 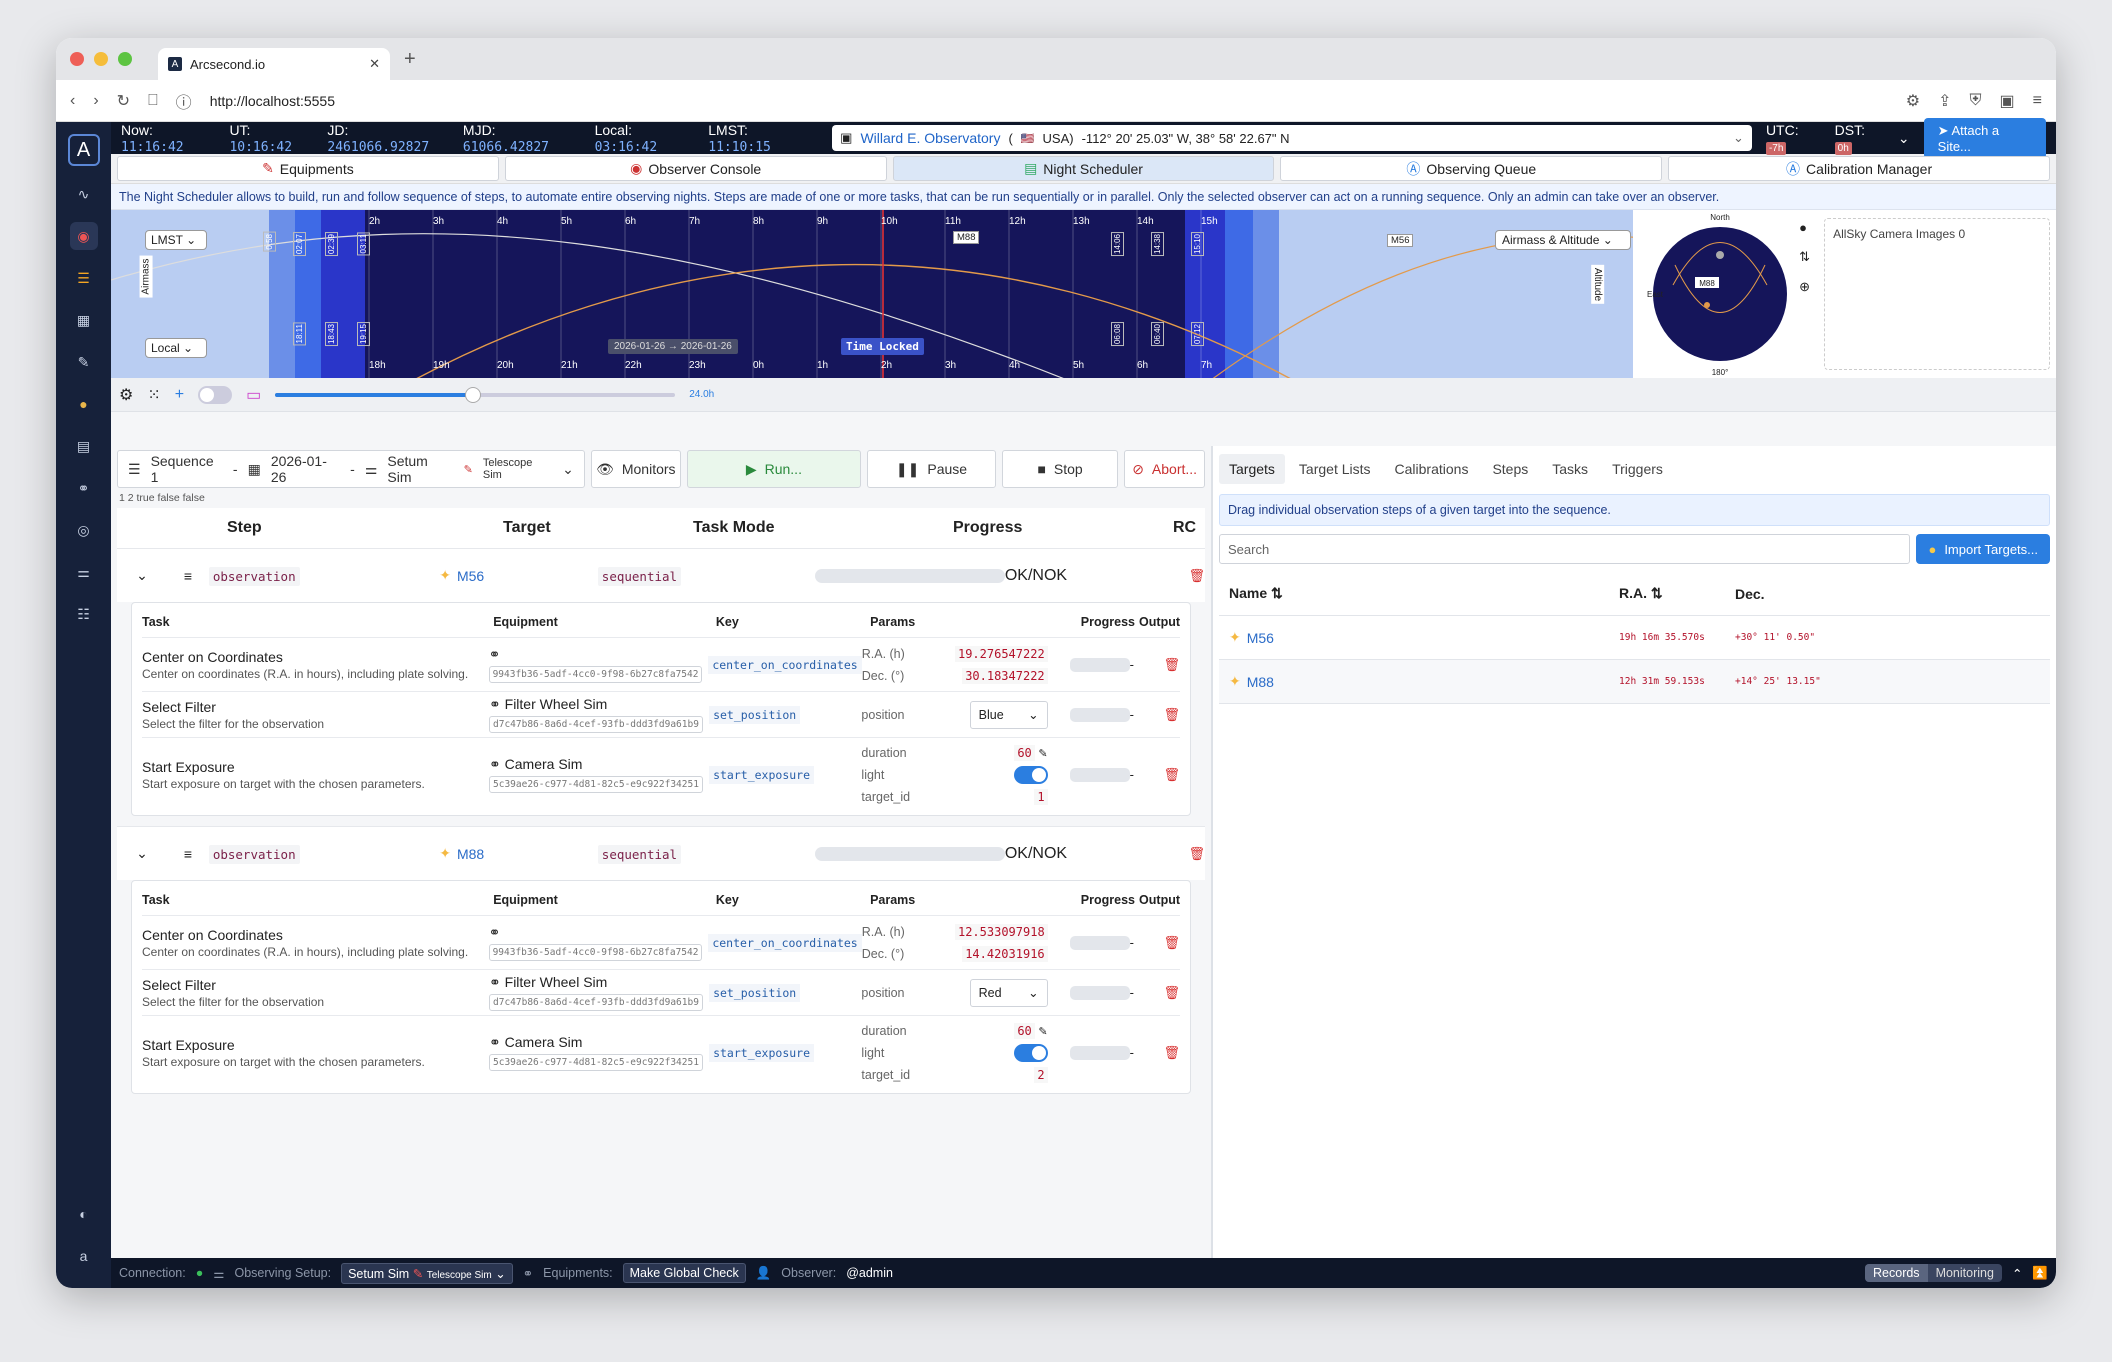 What do you see at coordinates (2037, 101) in the screenshot?
I see `menu-icon: ≡` at bounding box center [2037, 101].